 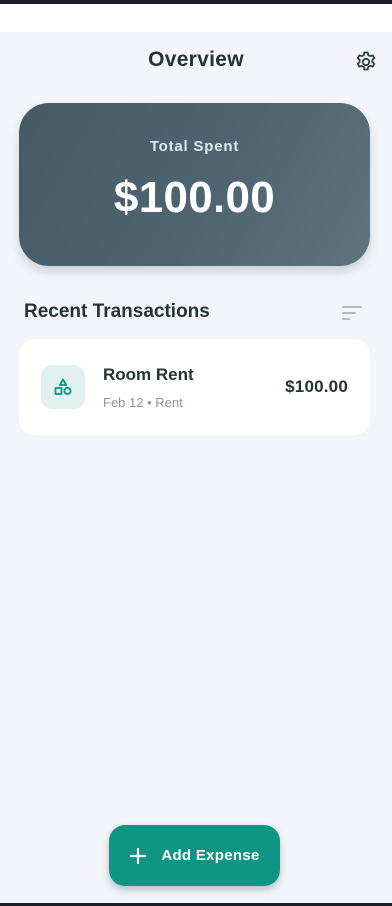 I want to click on transaction-title: Room Rent, so click(x=148, y=374).